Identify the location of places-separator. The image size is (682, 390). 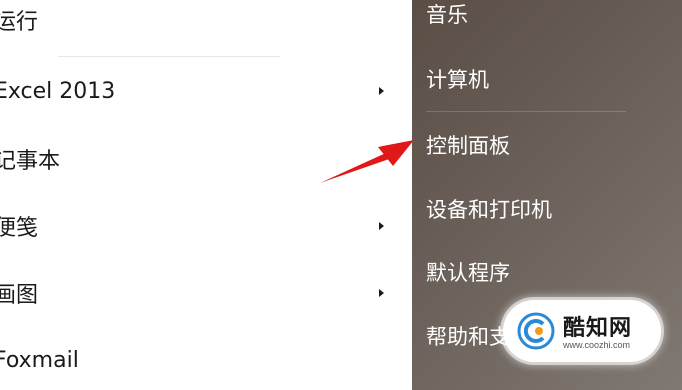
(526, 111).